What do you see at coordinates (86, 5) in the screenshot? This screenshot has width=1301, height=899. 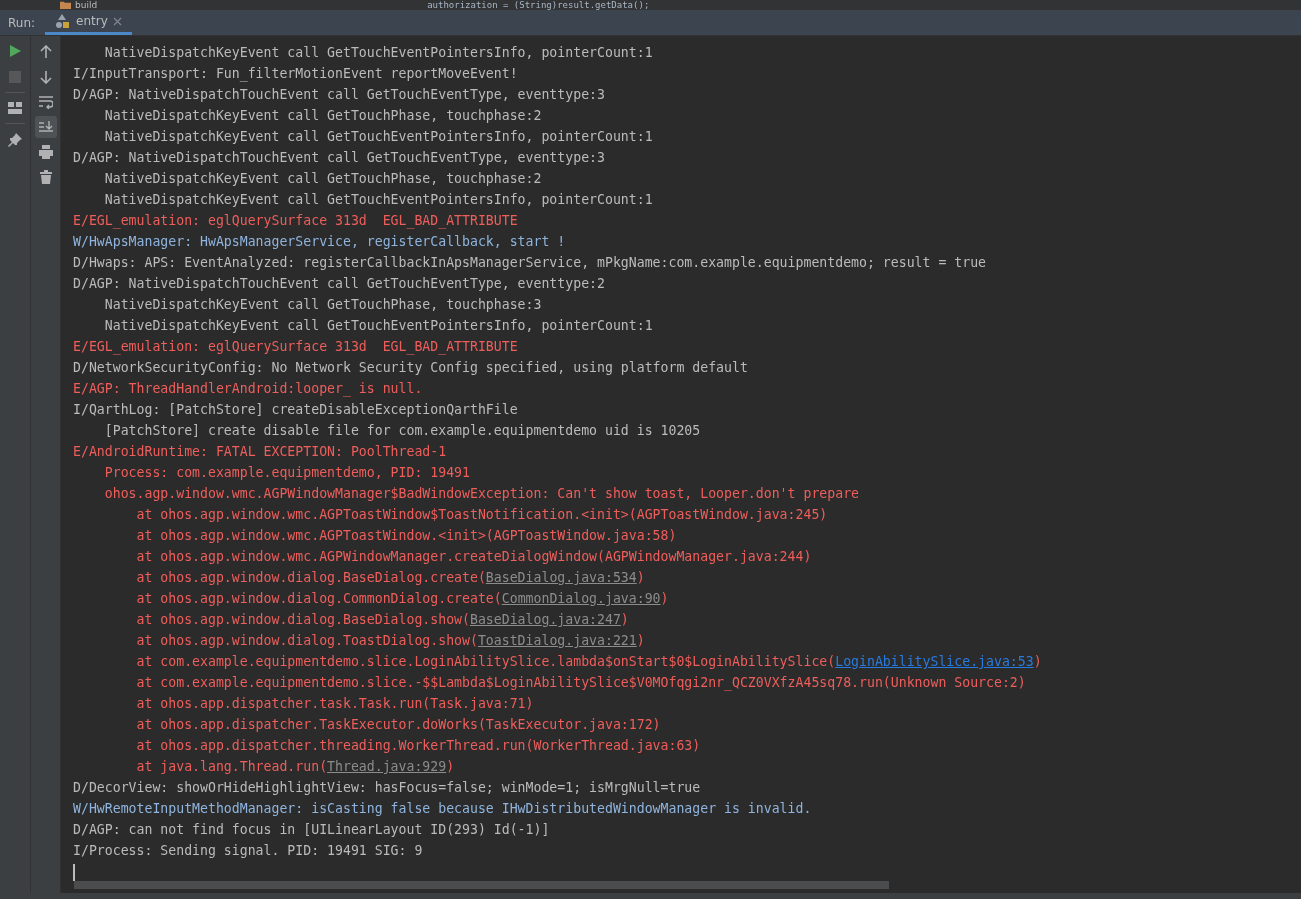 I see `folder-label: build` at bounding box center [86, 5].